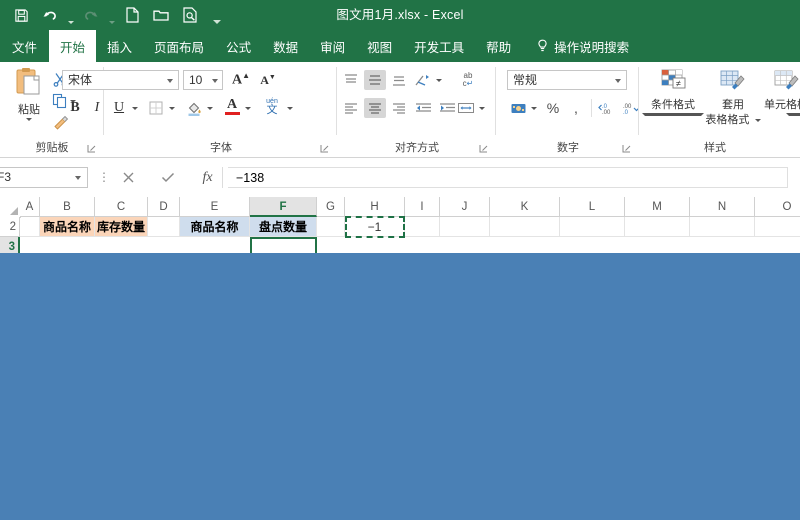 This screenshot has height=520, width=800. I want to click on select-all-button, so click(10, 207).